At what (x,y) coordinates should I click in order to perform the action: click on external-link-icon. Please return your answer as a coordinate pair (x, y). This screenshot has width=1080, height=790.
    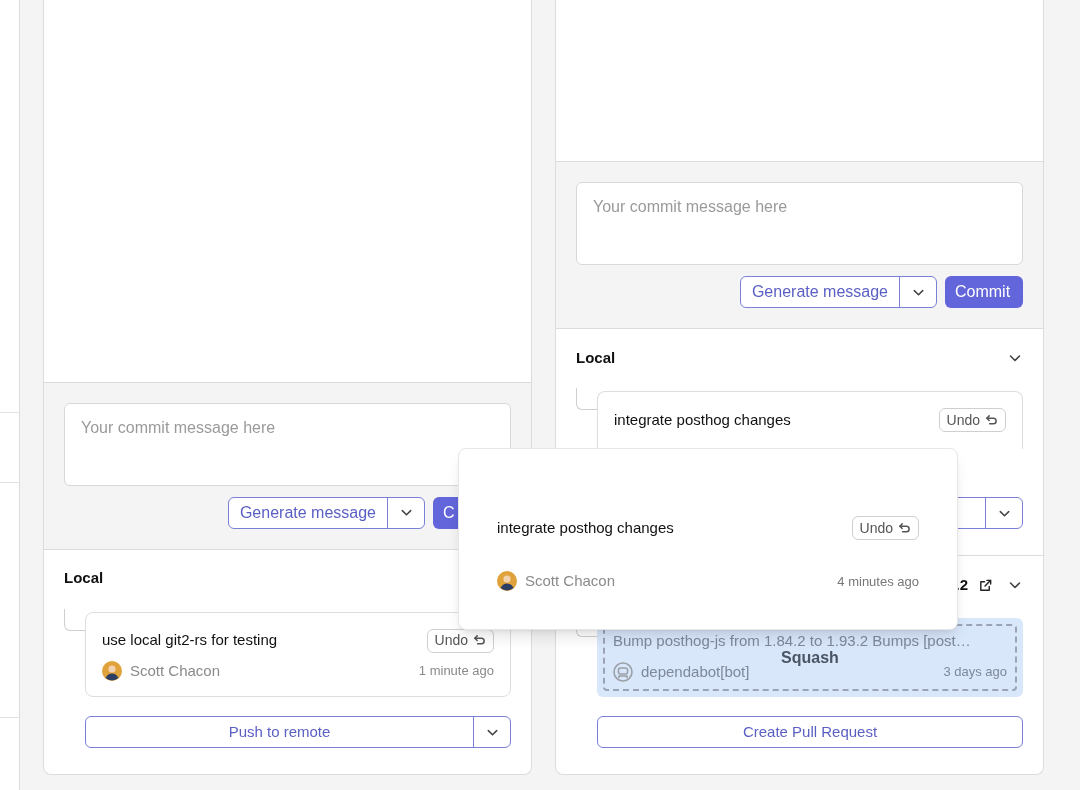
    Looking at the image, I should click on (985, 585).